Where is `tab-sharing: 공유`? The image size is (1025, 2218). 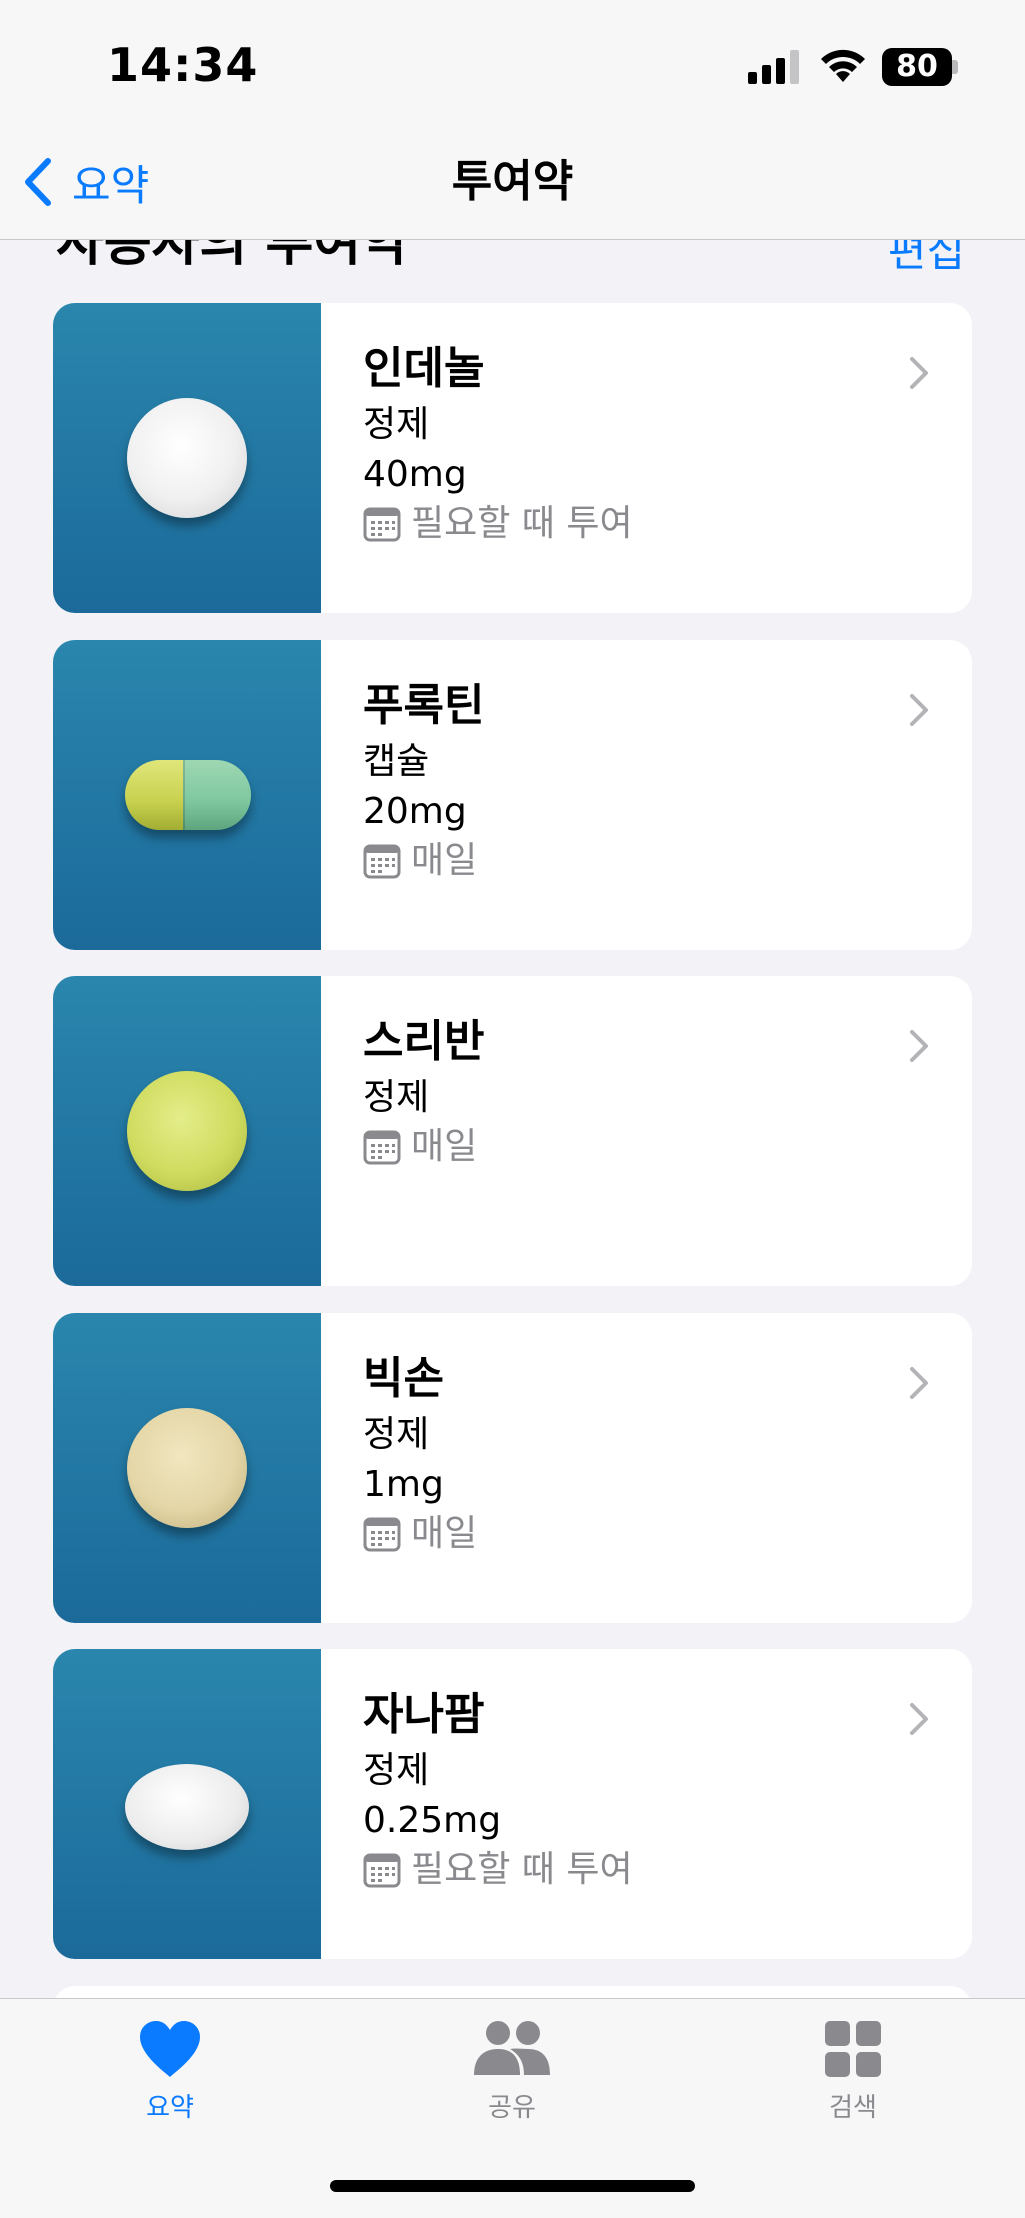
tab-sharing: 공유 is located at coordinates (512, 2071).